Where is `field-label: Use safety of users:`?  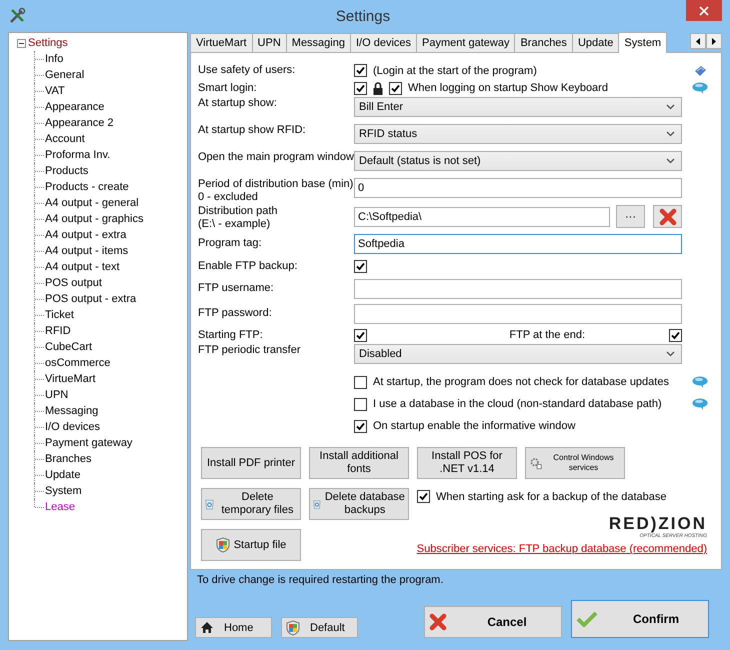 field-label: Use safety of users: is located at coordinates (247, 70).